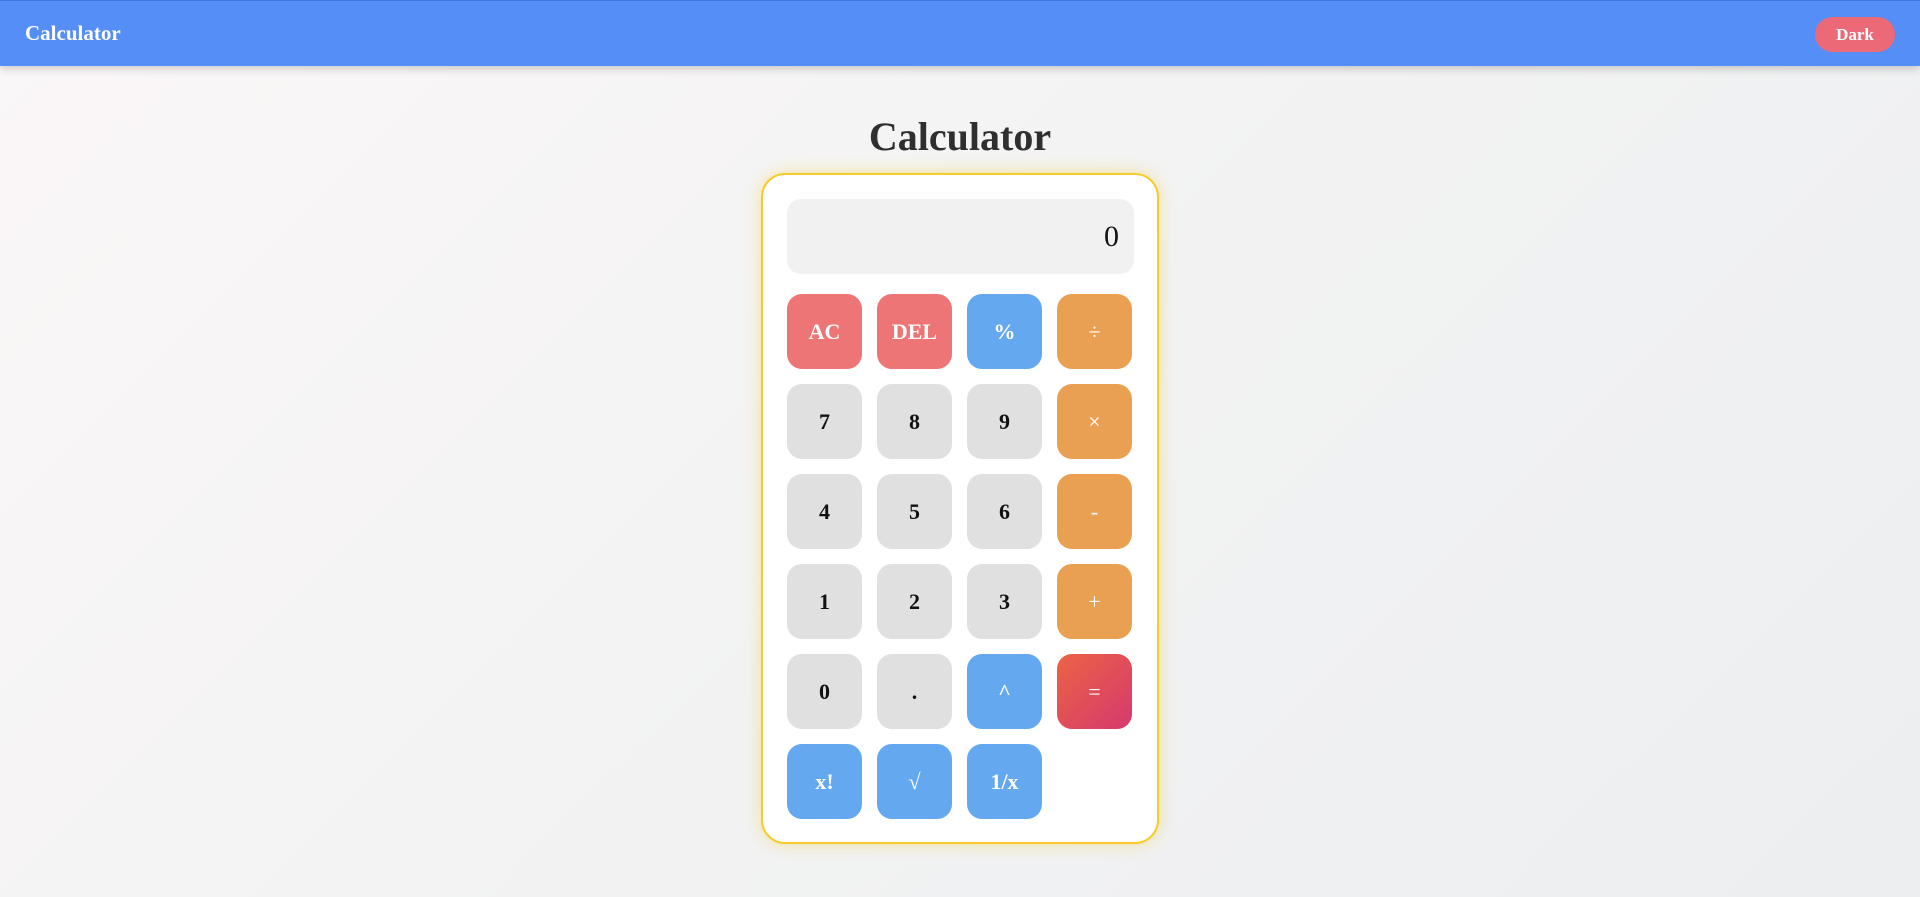 The height and width of the screenshot is (897, 1920). Describe the element at coordinates (1094, 421) in the screenshot. I see `multiply-button: ×` at that location.